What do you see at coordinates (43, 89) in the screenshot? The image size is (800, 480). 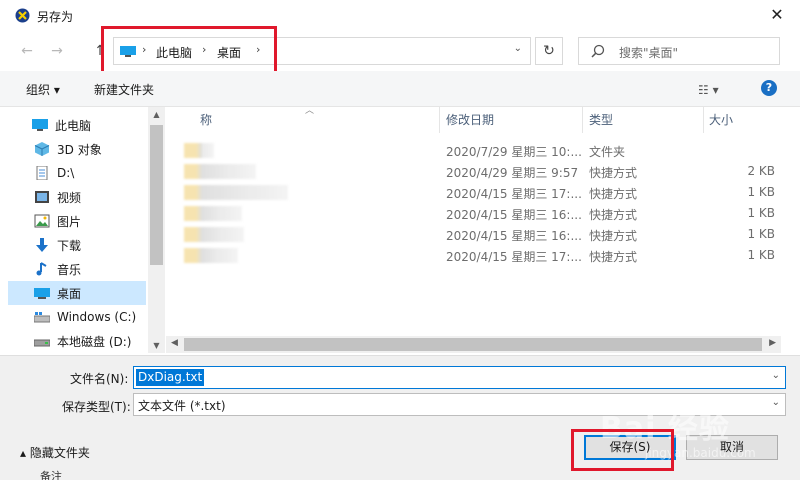 I see `organize-menu: 组织 ▾` at bounding box center [43, 89].